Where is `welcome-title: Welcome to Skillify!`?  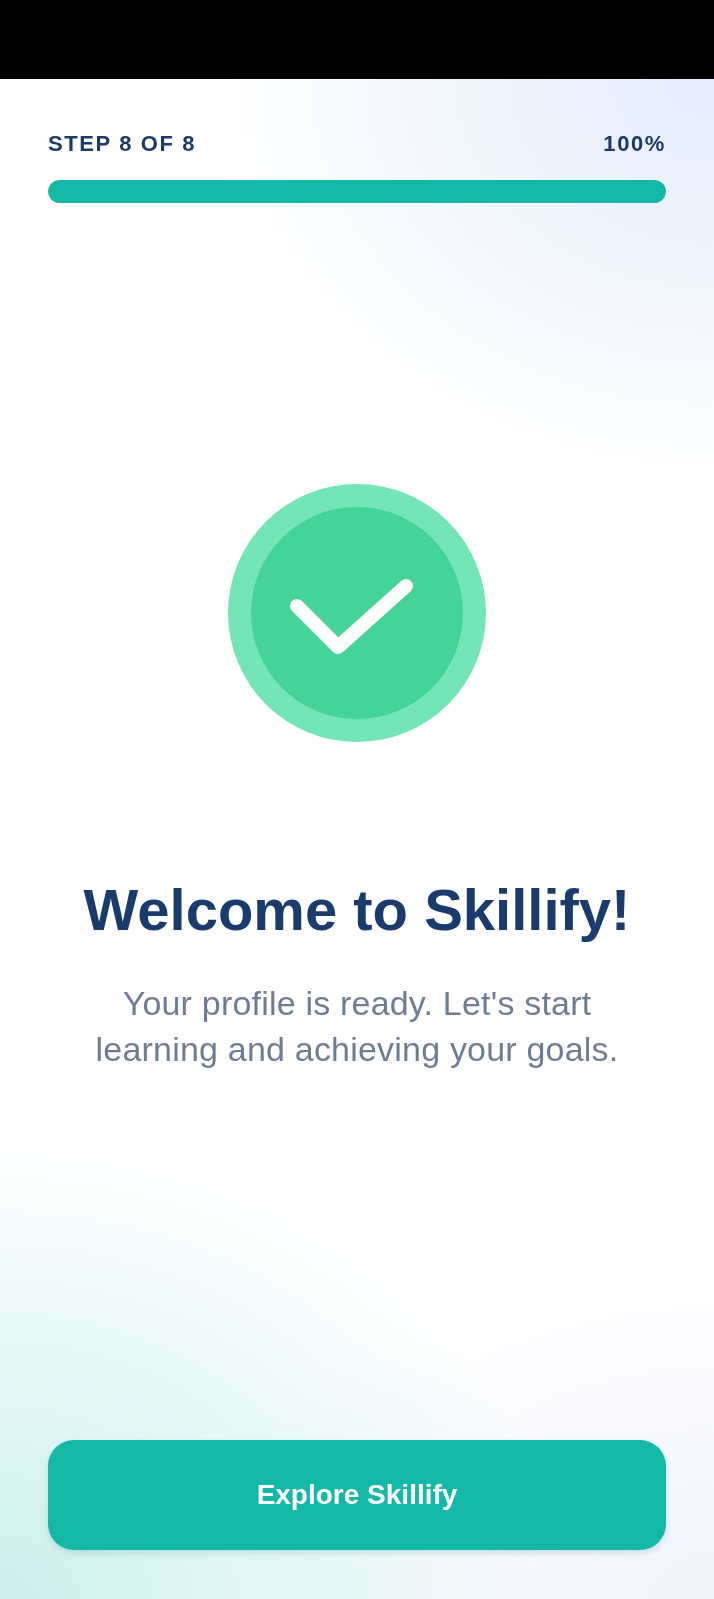
welcome-title: Welcome to Skillify! is located at coordinates (357, 910).